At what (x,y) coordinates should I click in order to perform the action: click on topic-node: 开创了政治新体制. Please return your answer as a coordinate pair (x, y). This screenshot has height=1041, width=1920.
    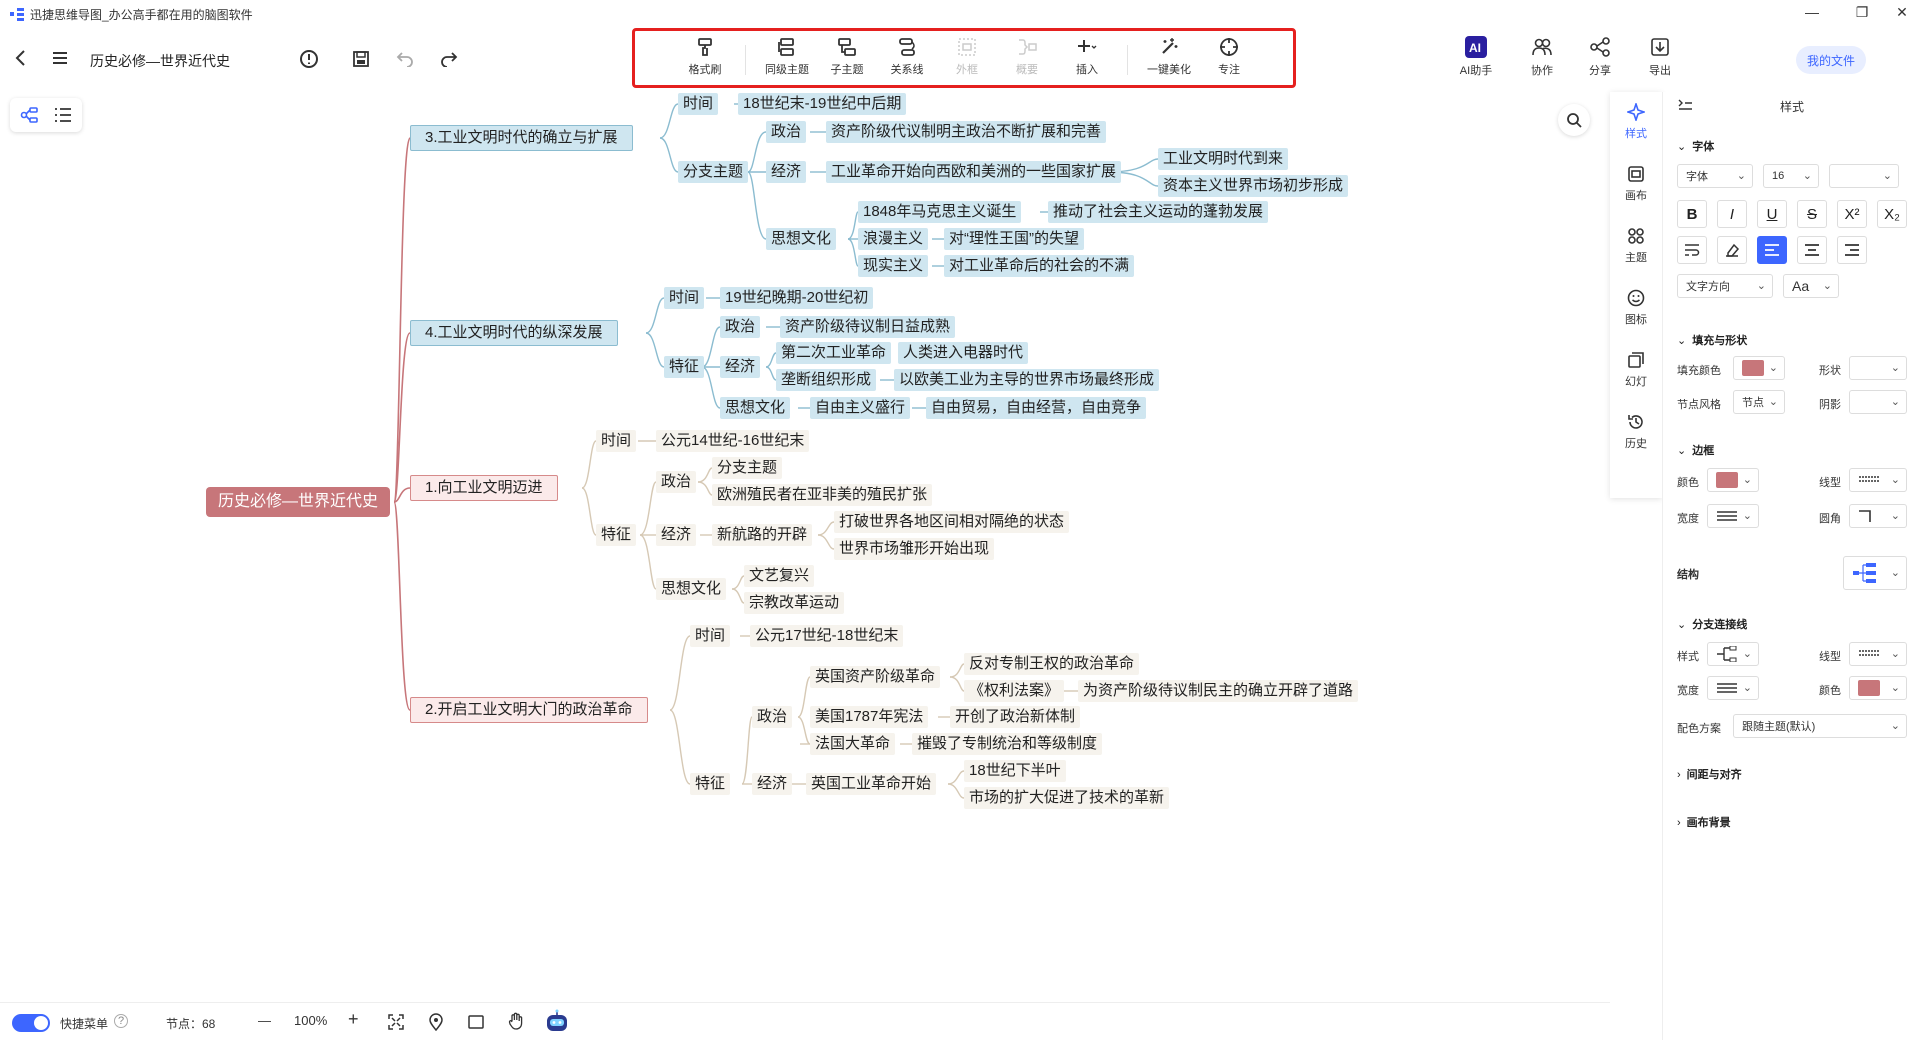
    Looking at the image, I should click on (1015, 717).